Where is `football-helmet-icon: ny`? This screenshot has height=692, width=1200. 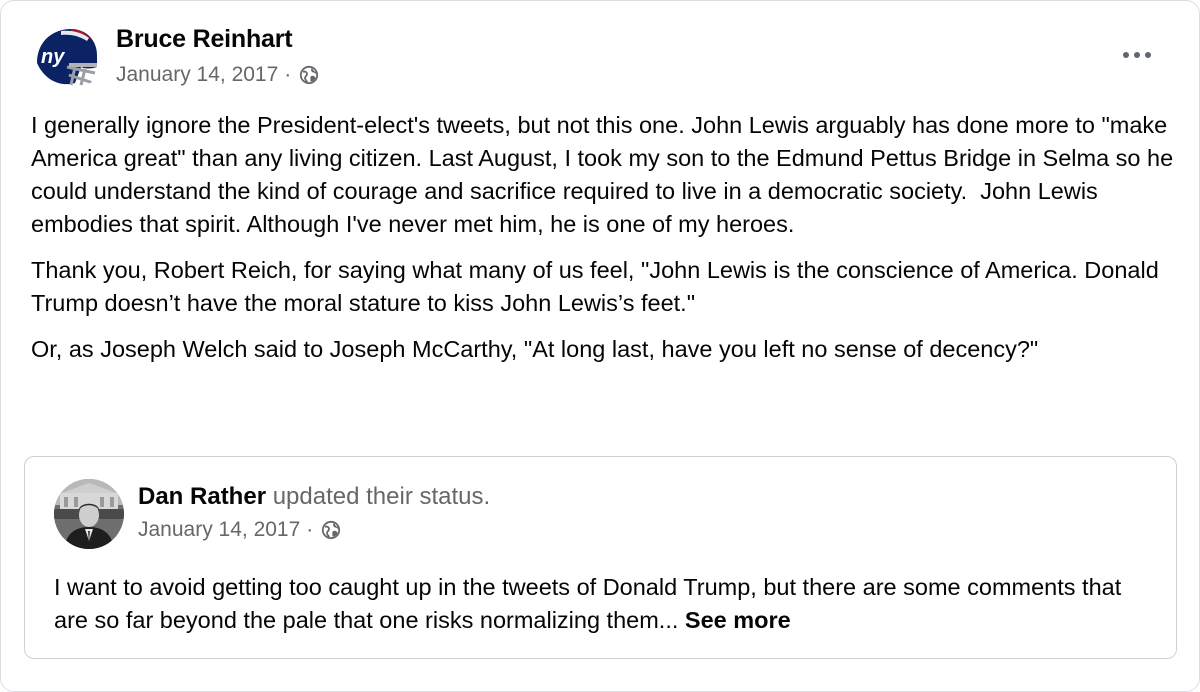
football-helmet-icon: ny is located at coordinates (66, 58).